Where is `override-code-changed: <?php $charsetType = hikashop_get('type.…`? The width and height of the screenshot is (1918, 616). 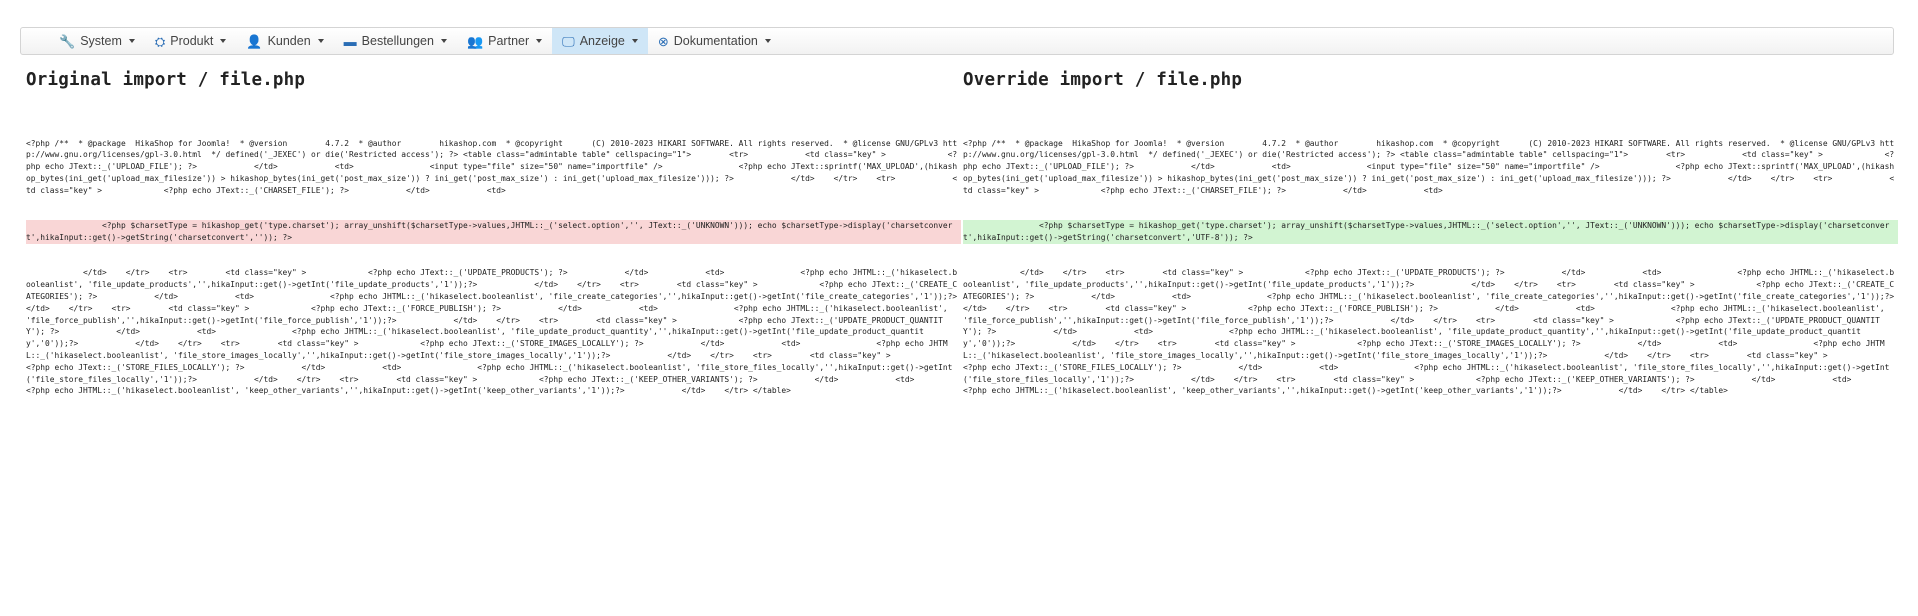 override-code-changed: <?php $charsetType = hikashop_get('type.… is located at coordinates (1430, 232).